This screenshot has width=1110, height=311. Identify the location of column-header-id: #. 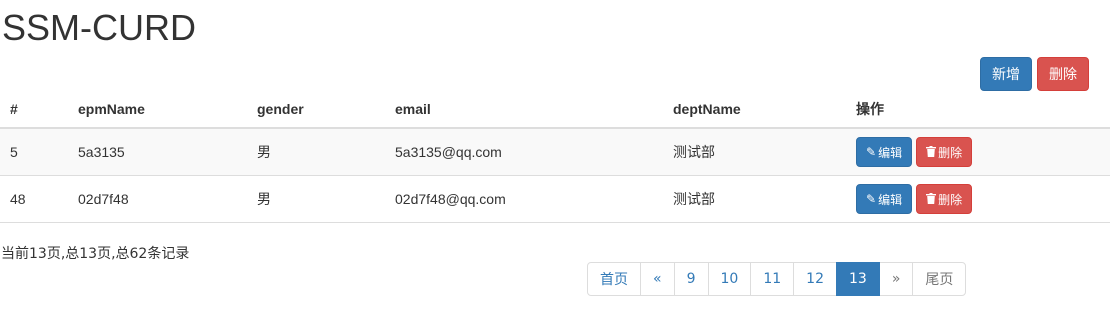
(34, 110).